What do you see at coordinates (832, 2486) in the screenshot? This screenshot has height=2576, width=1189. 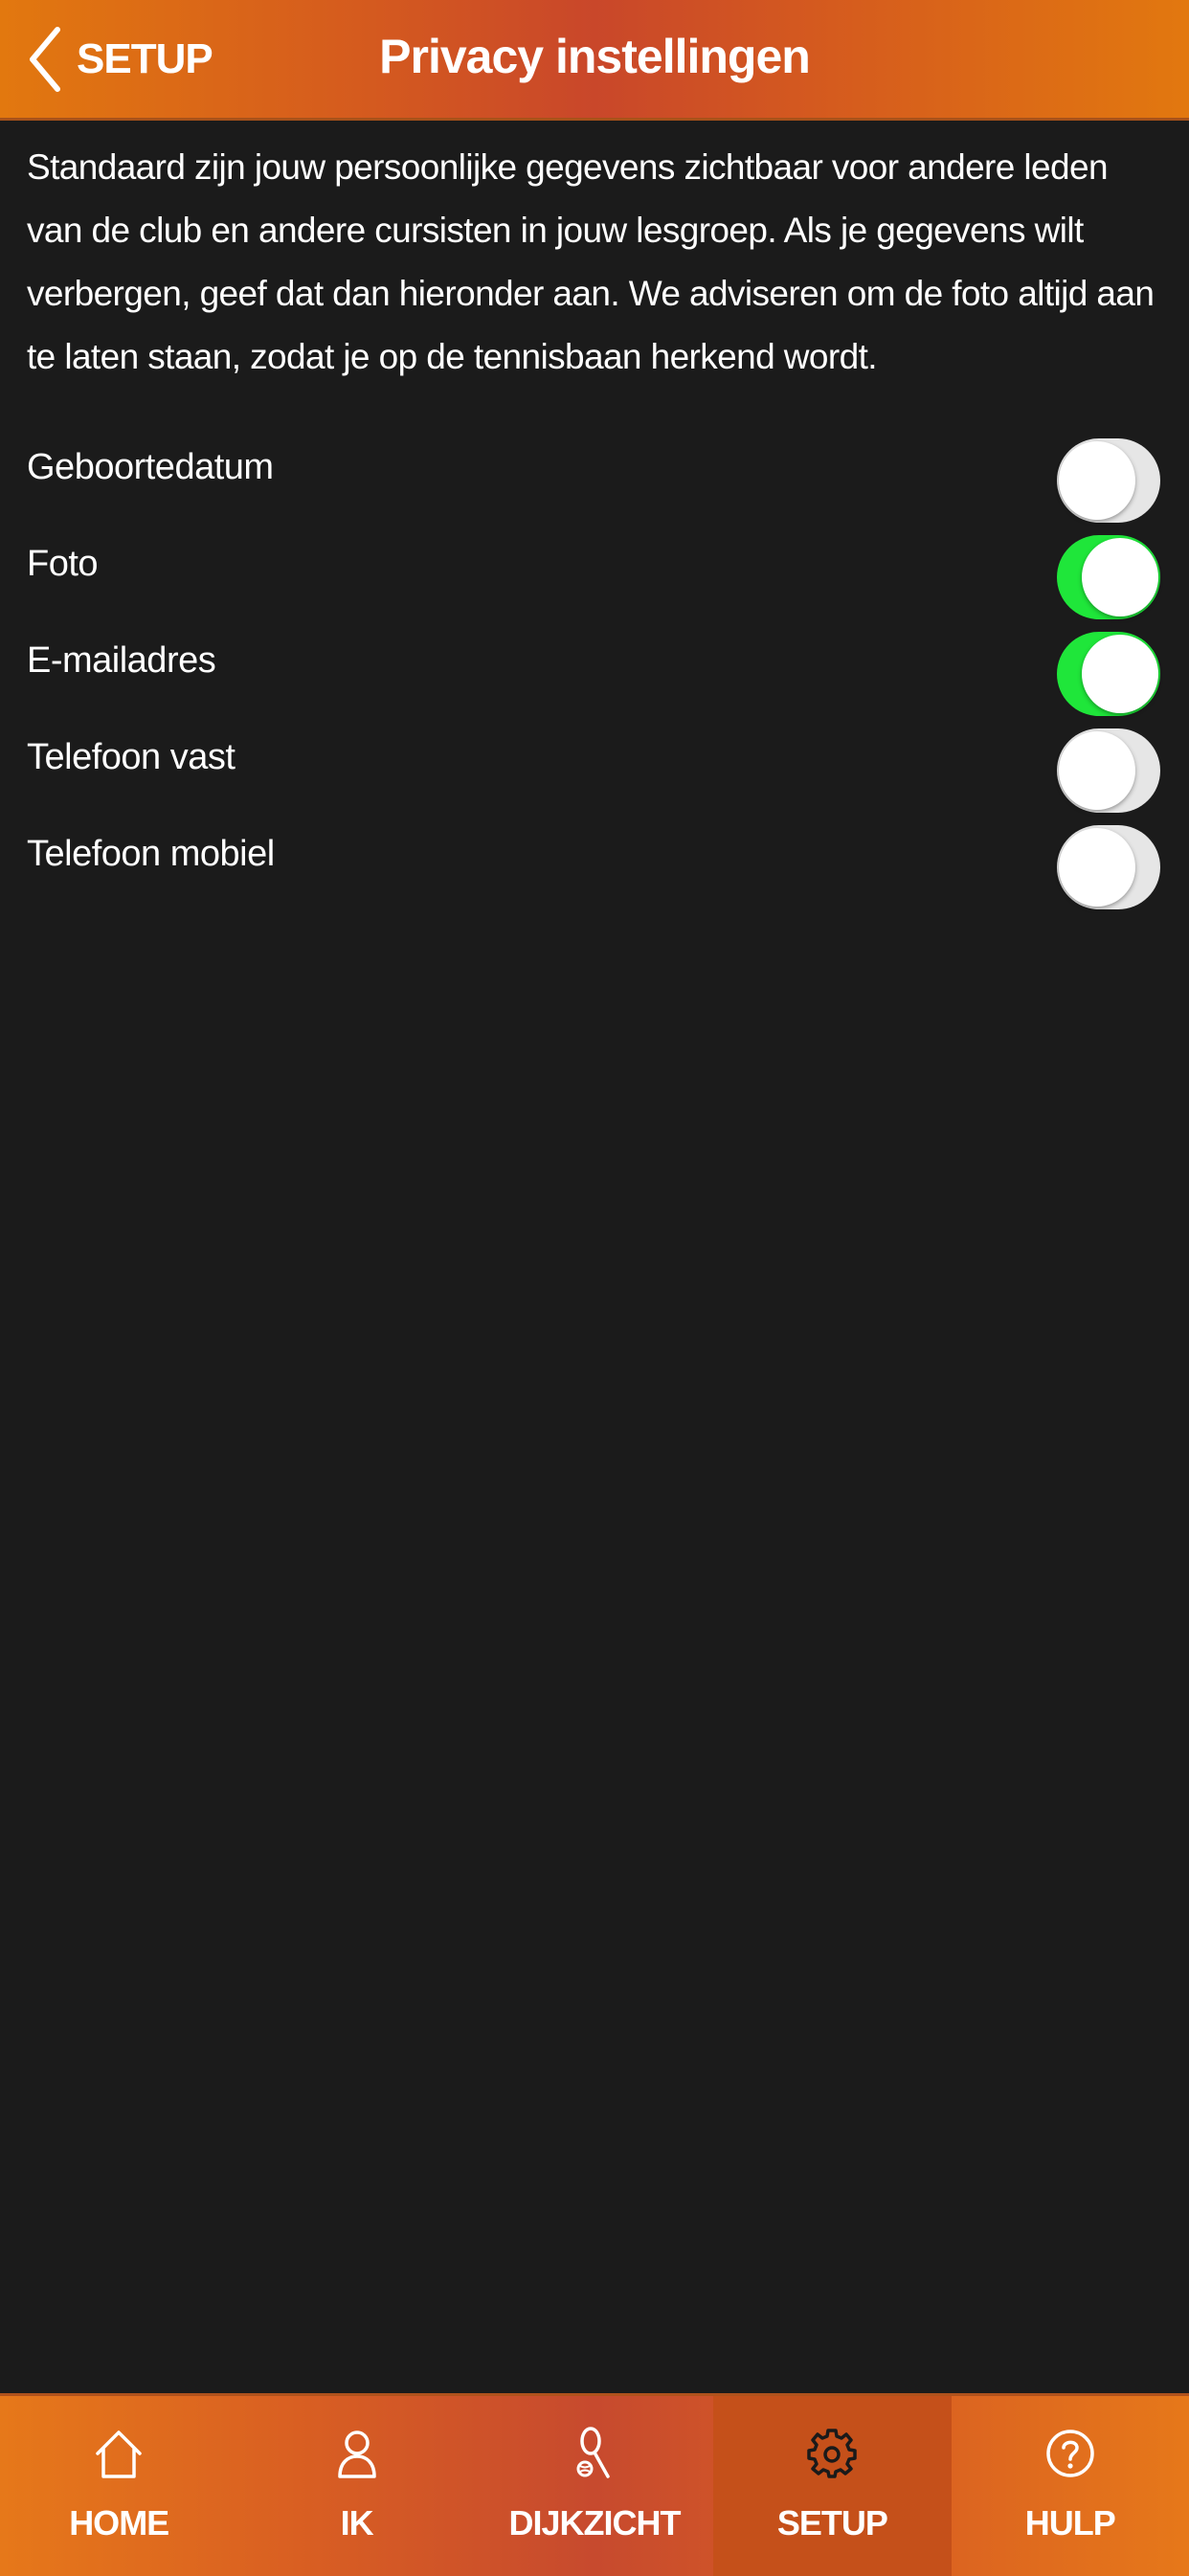 I see `tab-setup: SETUP` at bounding box center [832, 2486].